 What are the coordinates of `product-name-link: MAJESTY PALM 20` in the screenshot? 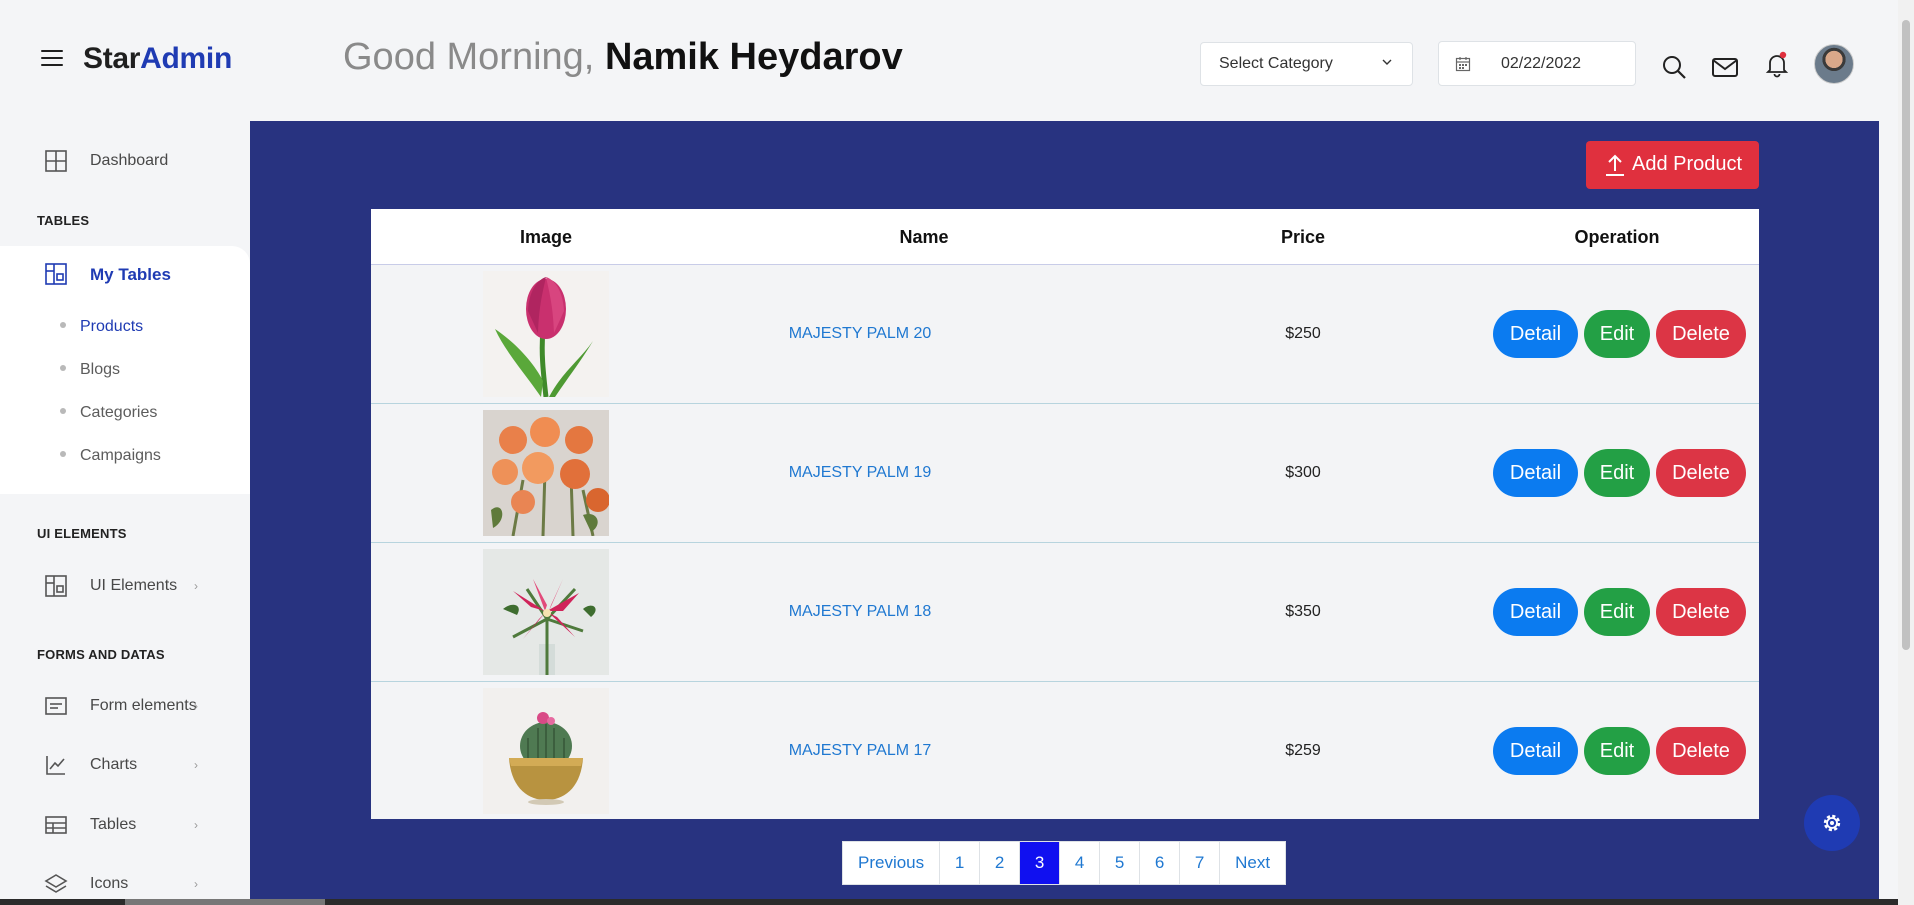 It's located at (860, 334).